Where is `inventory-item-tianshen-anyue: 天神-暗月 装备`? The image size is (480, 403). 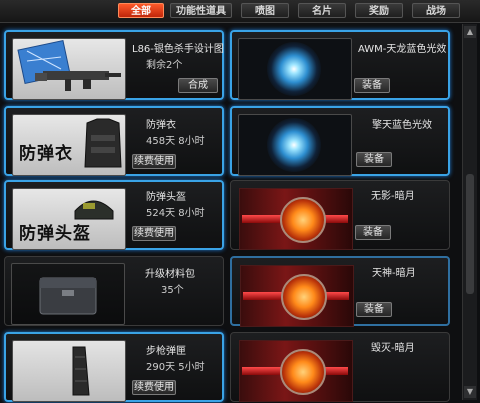 inventory-item-tianshen-anyue: 天神-暗月 装备 is located at coordinates (340, 291).